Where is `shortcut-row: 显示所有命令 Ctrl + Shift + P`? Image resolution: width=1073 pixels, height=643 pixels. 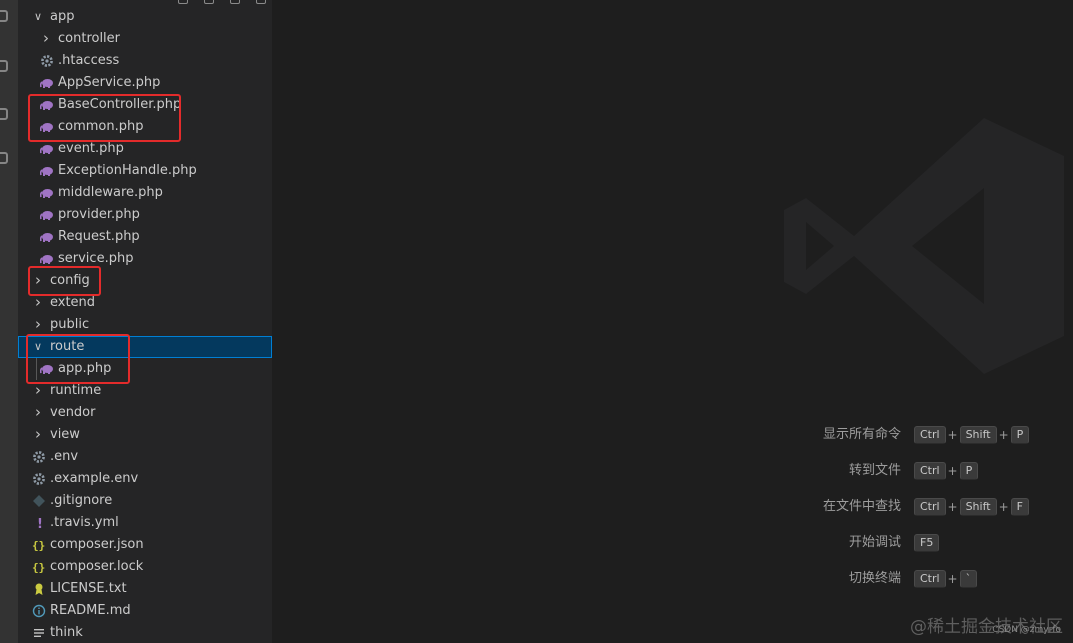 shortcut-row: 显示所有命令 Ctrl + Shift + P is located at coordinates (672, 435).